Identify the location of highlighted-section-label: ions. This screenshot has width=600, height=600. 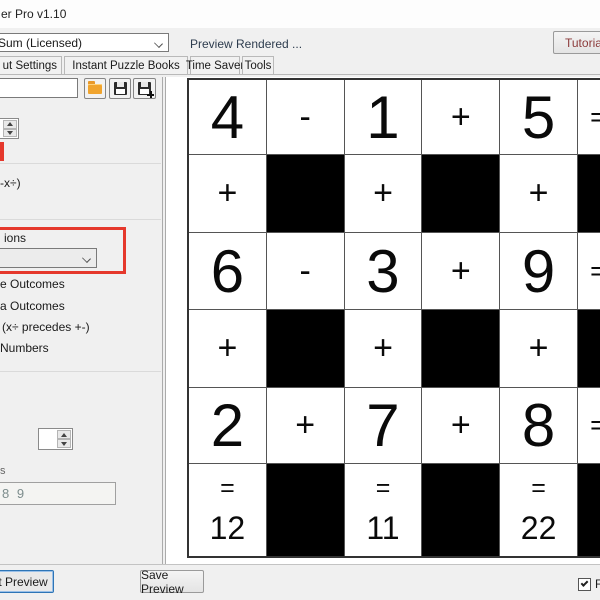
(15, 238).